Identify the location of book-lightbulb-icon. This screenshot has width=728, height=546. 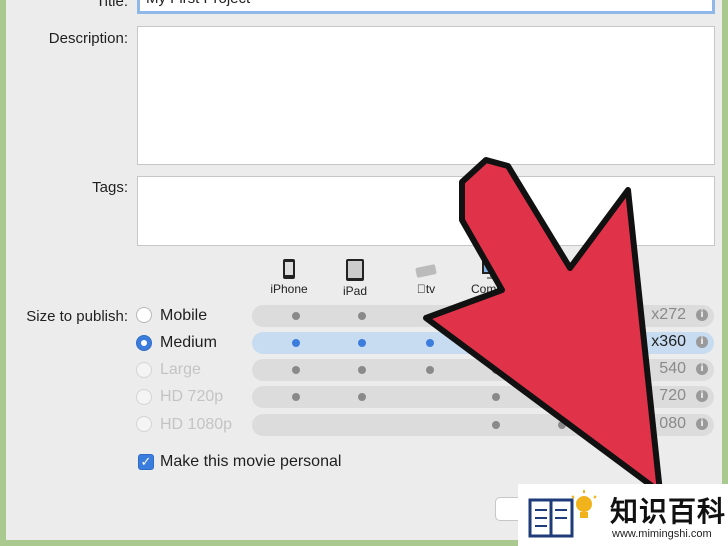
(562, 514).